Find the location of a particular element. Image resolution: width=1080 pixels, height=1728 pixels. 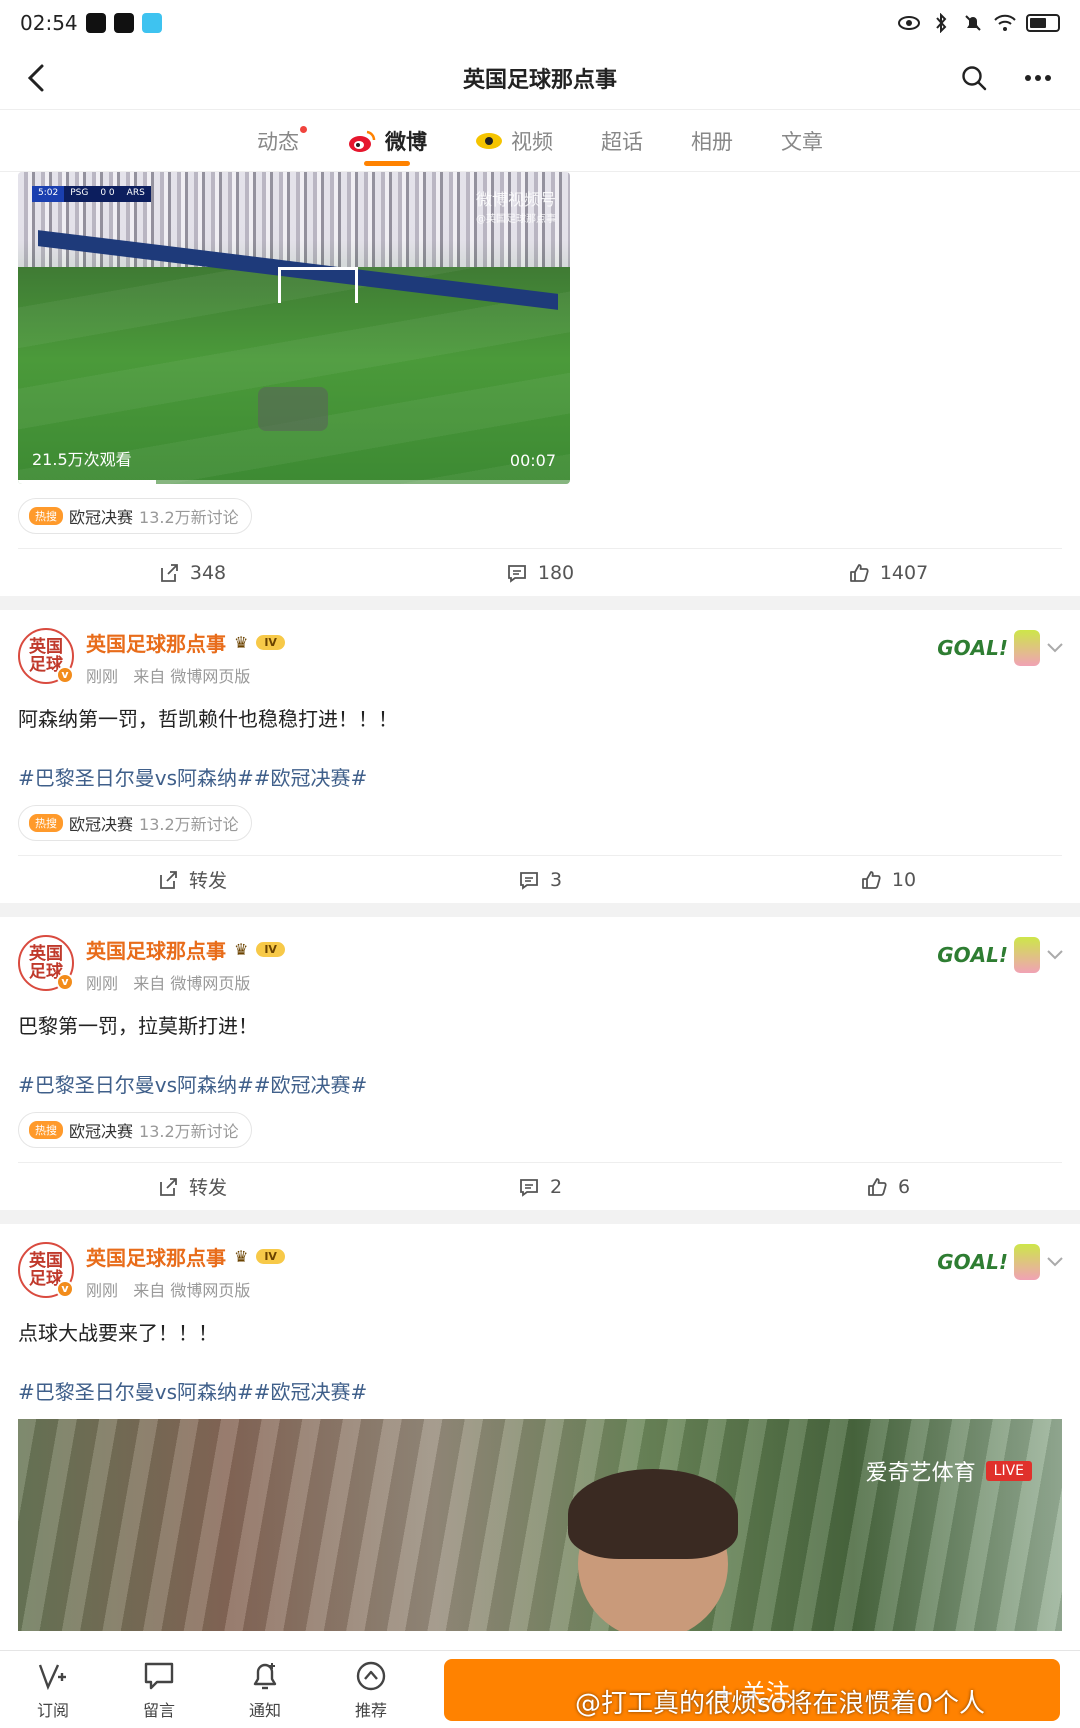

post-text: 点球大战要来了！！！ is located at coordinates (118, 1333).